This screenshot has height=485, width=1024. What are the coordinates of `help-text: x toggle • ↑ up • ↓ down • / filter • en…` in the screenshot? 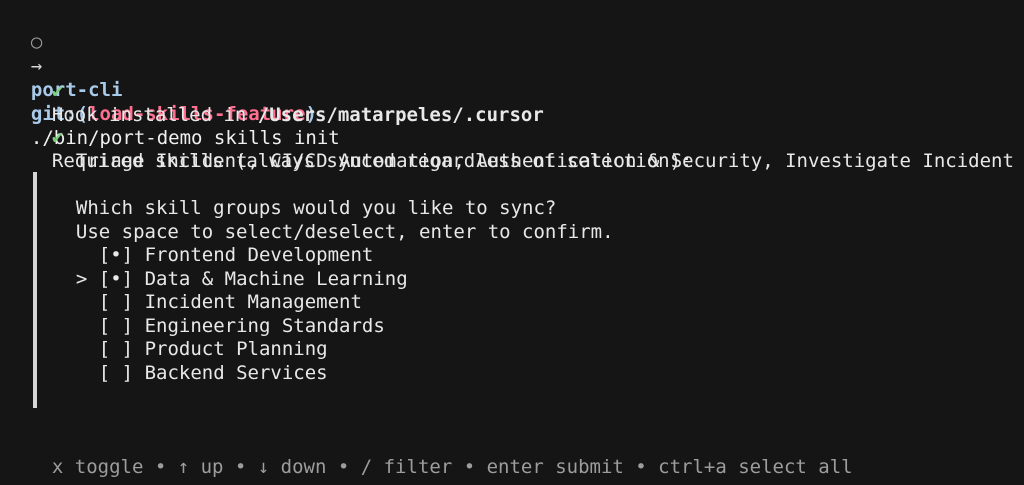 It's located at (452, 467).